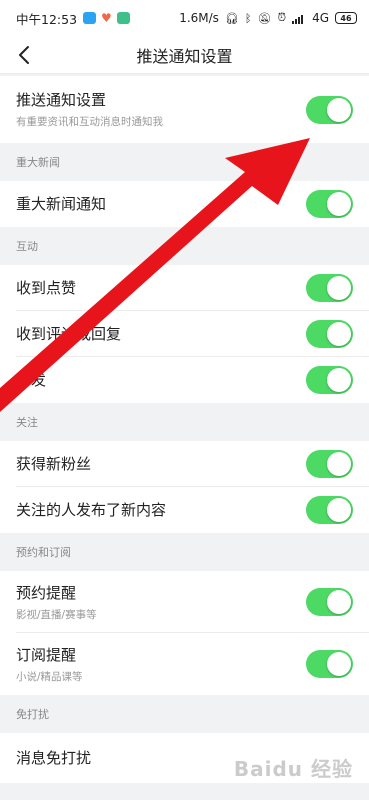  Describe the element at coordinates (184, 334) in the screenshot. I see `comments-row: 收到评论或回复` at that location.